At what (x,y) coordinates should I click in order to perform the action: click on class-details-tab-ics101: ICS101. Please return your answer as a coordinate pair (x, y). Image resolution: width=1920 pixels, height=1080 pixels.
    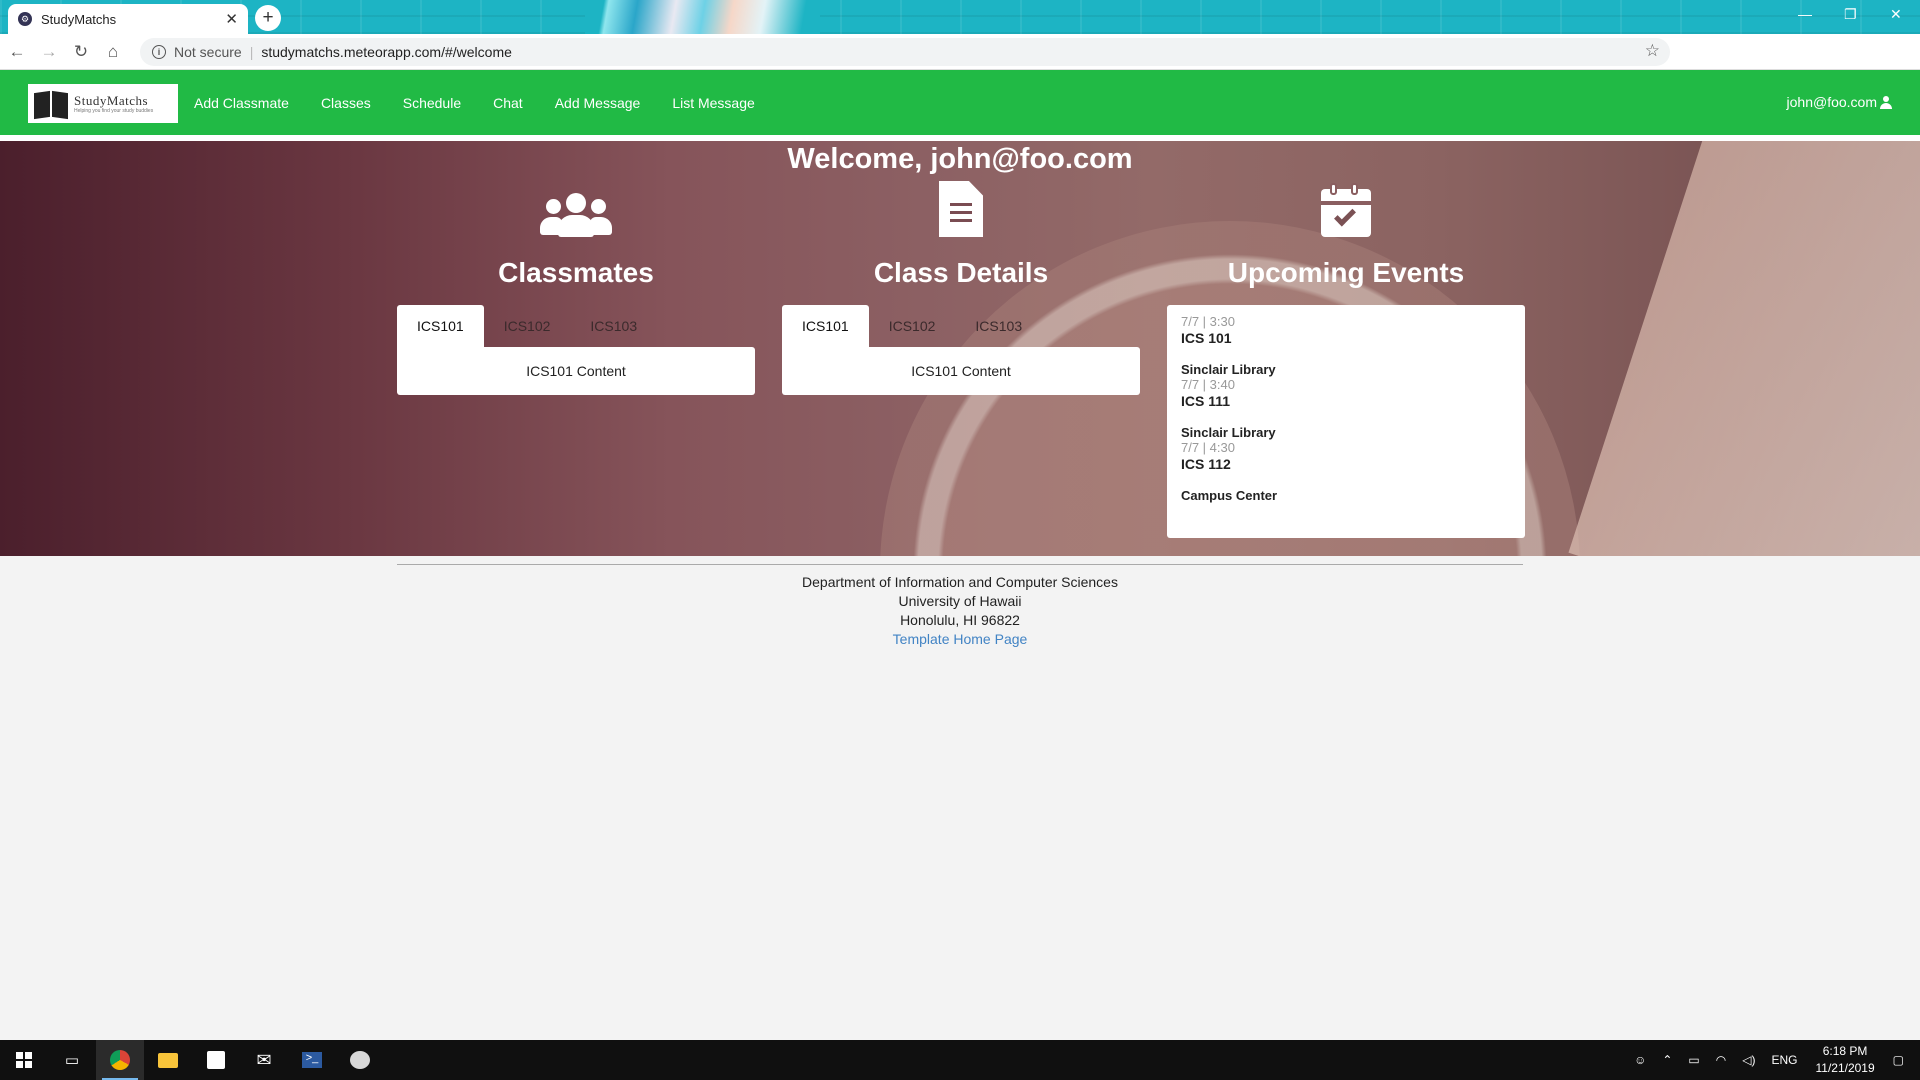
    Looking at the image, I should click on (825, 326).